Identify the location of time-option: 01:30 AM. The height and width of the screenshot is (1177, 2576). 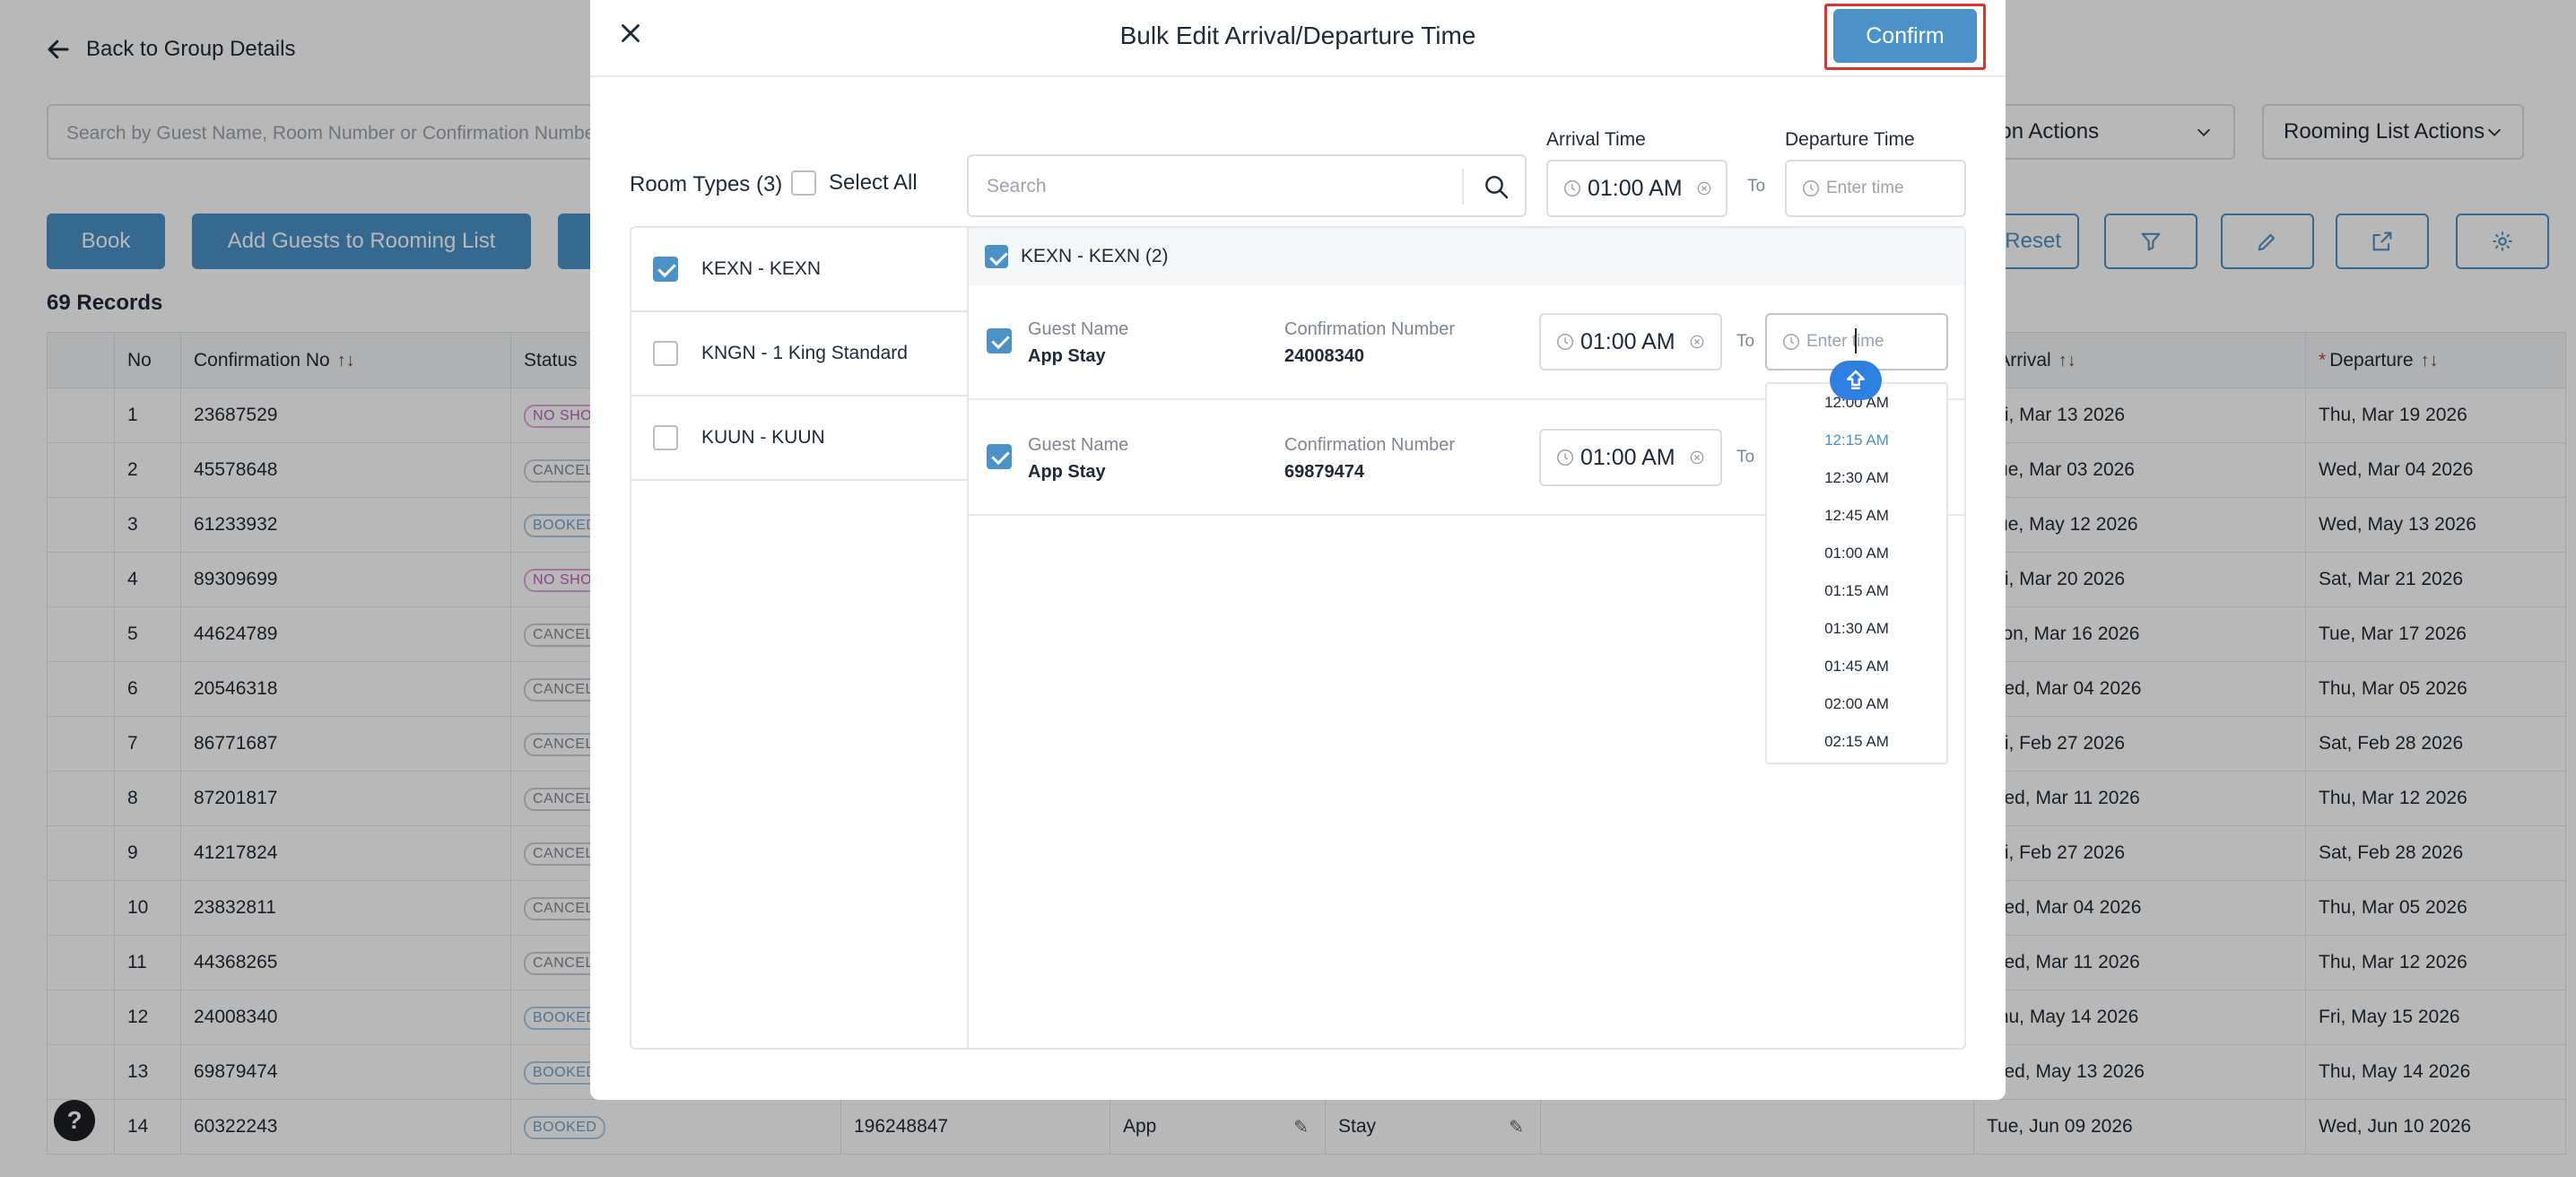
(1856, 629).